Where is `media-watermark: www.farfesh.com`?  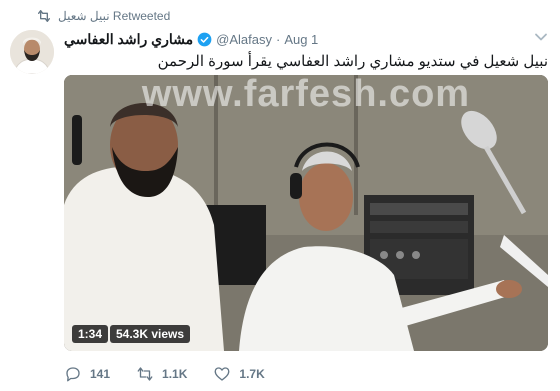
media-watermark: www.farfesh.com is located at coordinates (306, 95).